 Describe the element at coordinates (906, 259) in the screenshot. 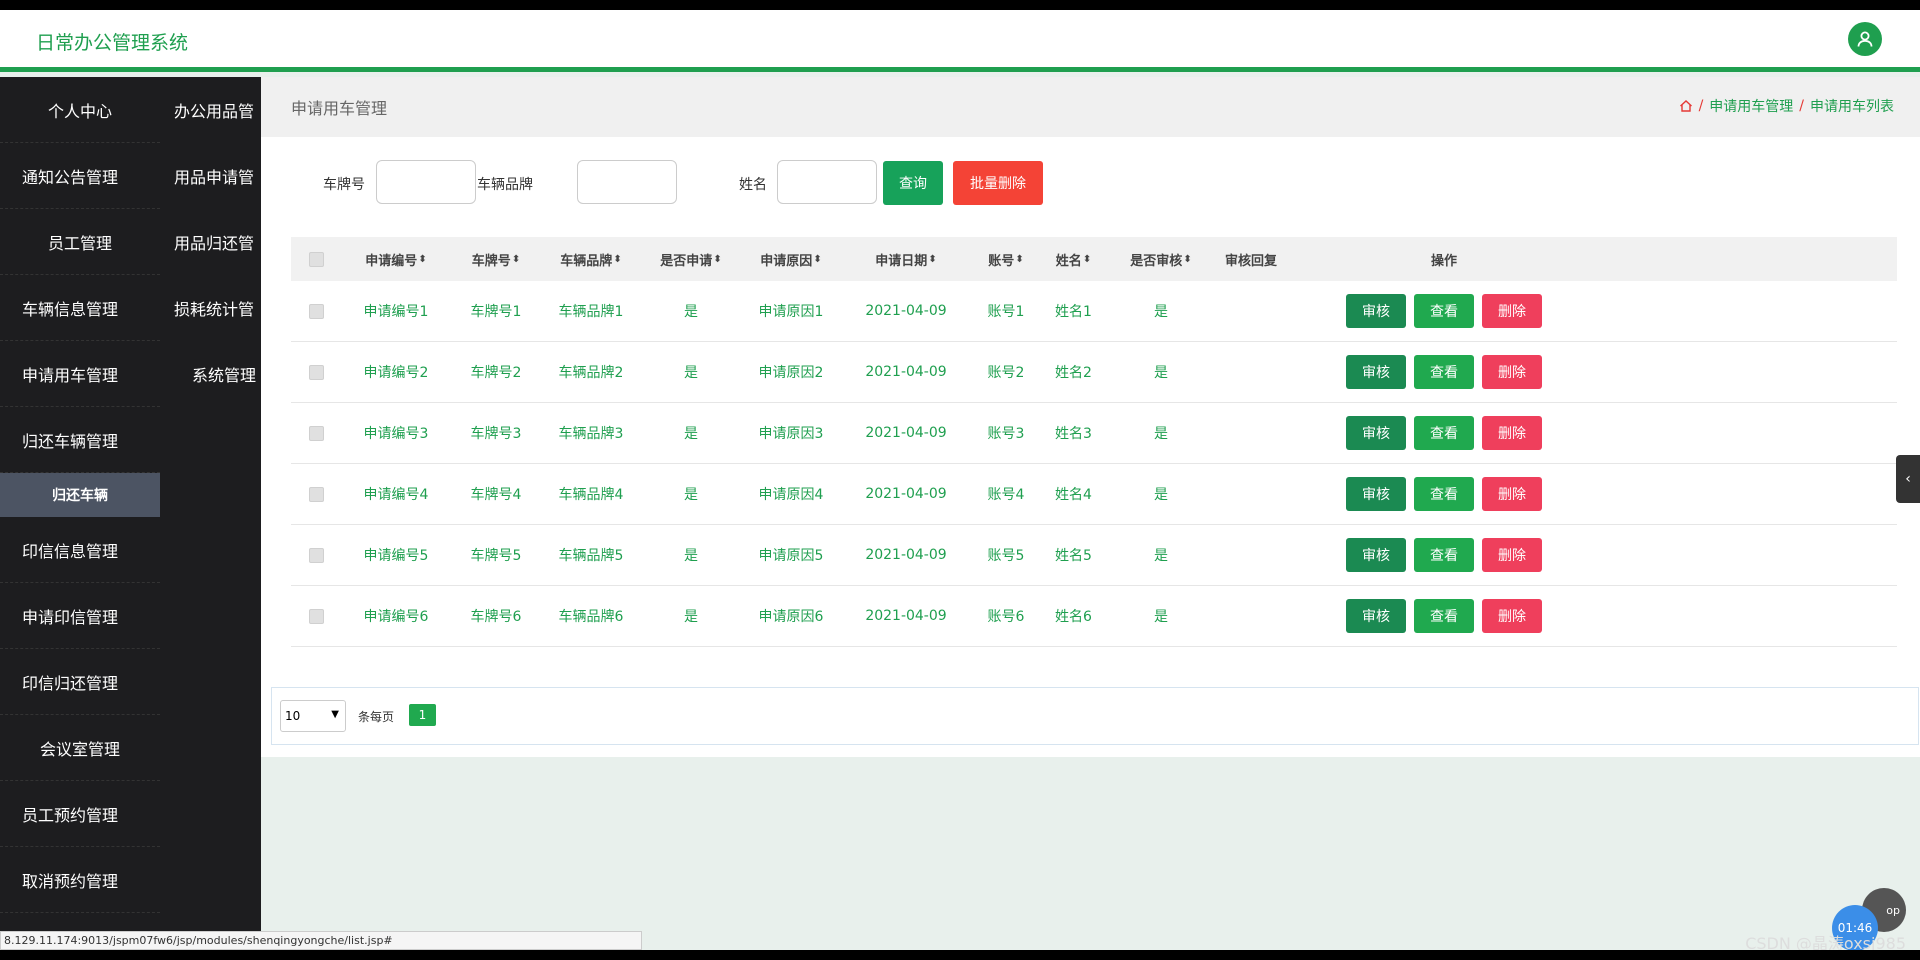

I see `column-header: 申请日期 ⬍` at that location.